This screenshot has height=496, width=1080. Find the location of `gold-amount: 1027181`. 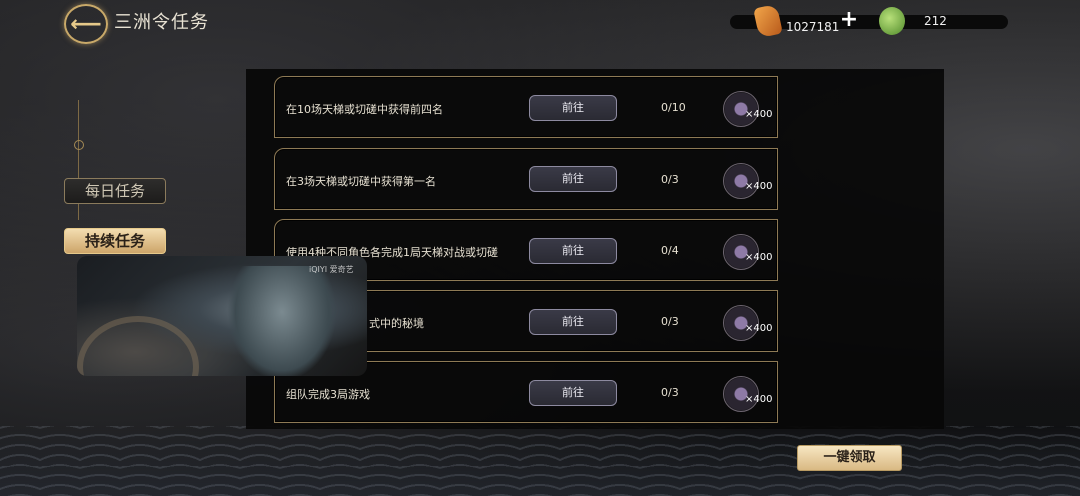

gold-amount: 1027181 is located at coordinates (813, 27).